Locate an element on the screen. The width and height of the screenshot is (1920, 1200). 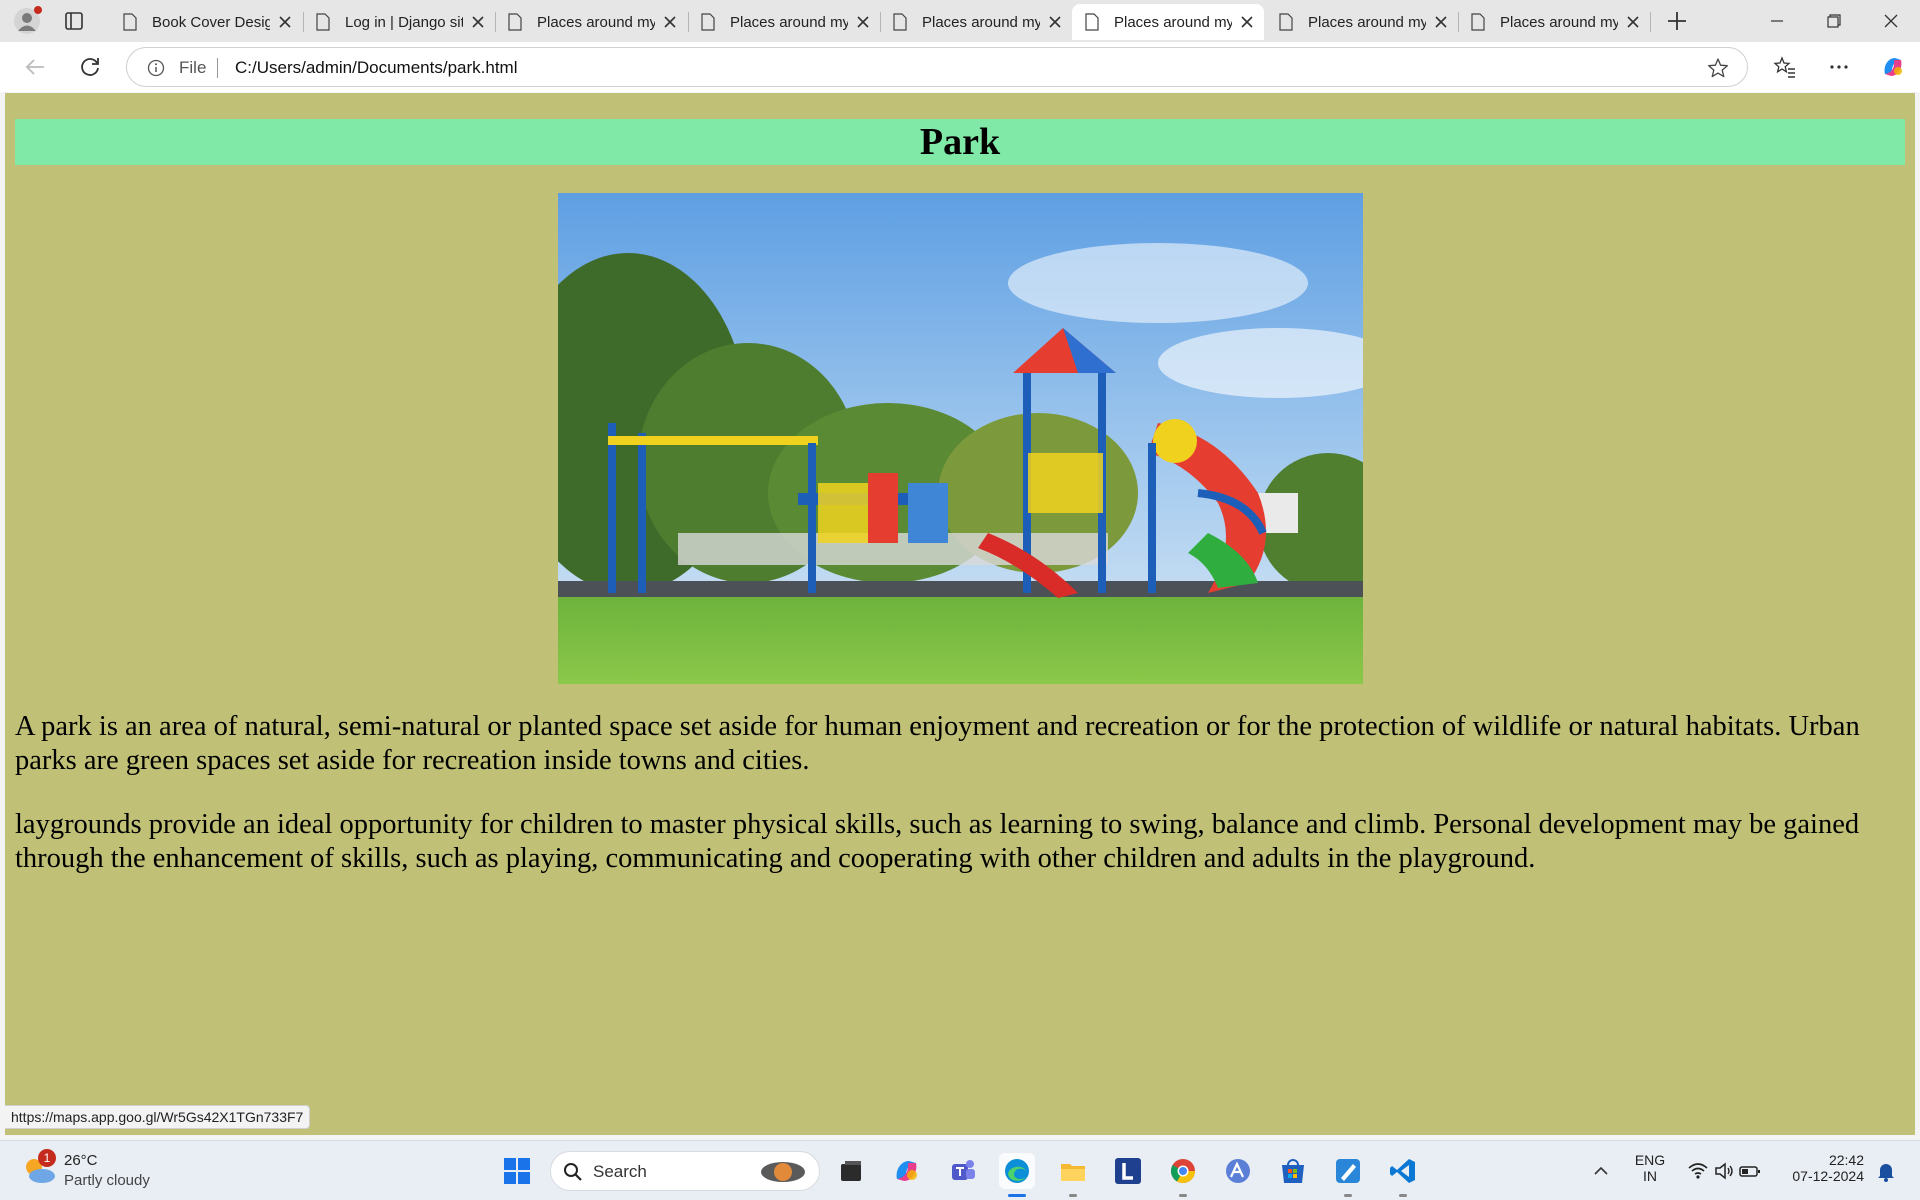
paint-icon is located at coordinates (1348, 1171).